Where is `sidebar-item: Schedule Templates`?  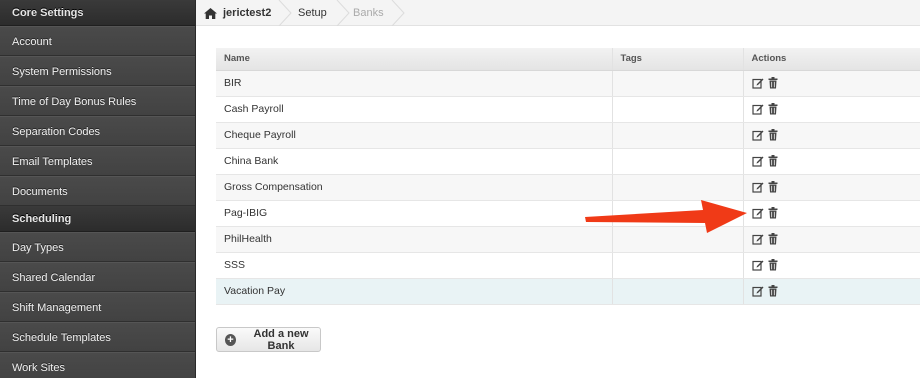
sidebar-item: Schedule Templates is located at coordinates (97, 337).